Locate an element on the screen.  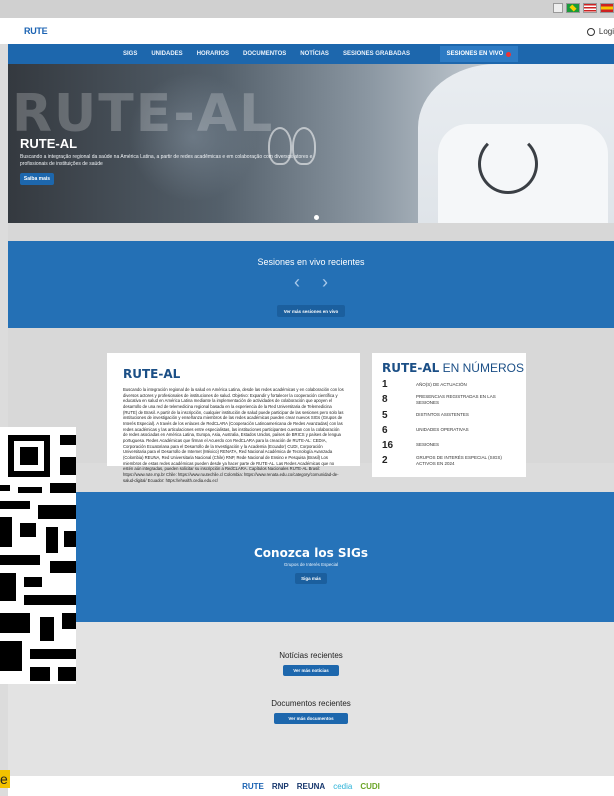
rute-logo: RUTE is located at coordinates (36, 31).